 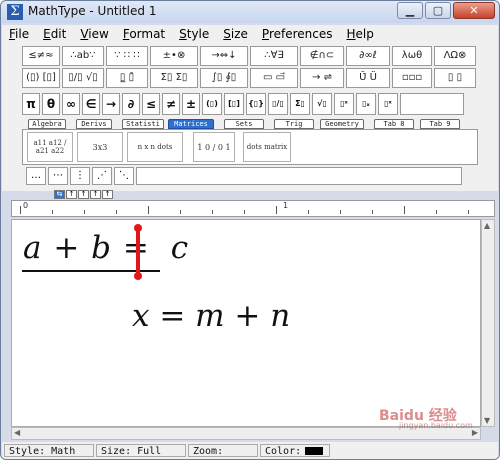 I want to click on cursor-top-handle, so click(x=138, y=228).